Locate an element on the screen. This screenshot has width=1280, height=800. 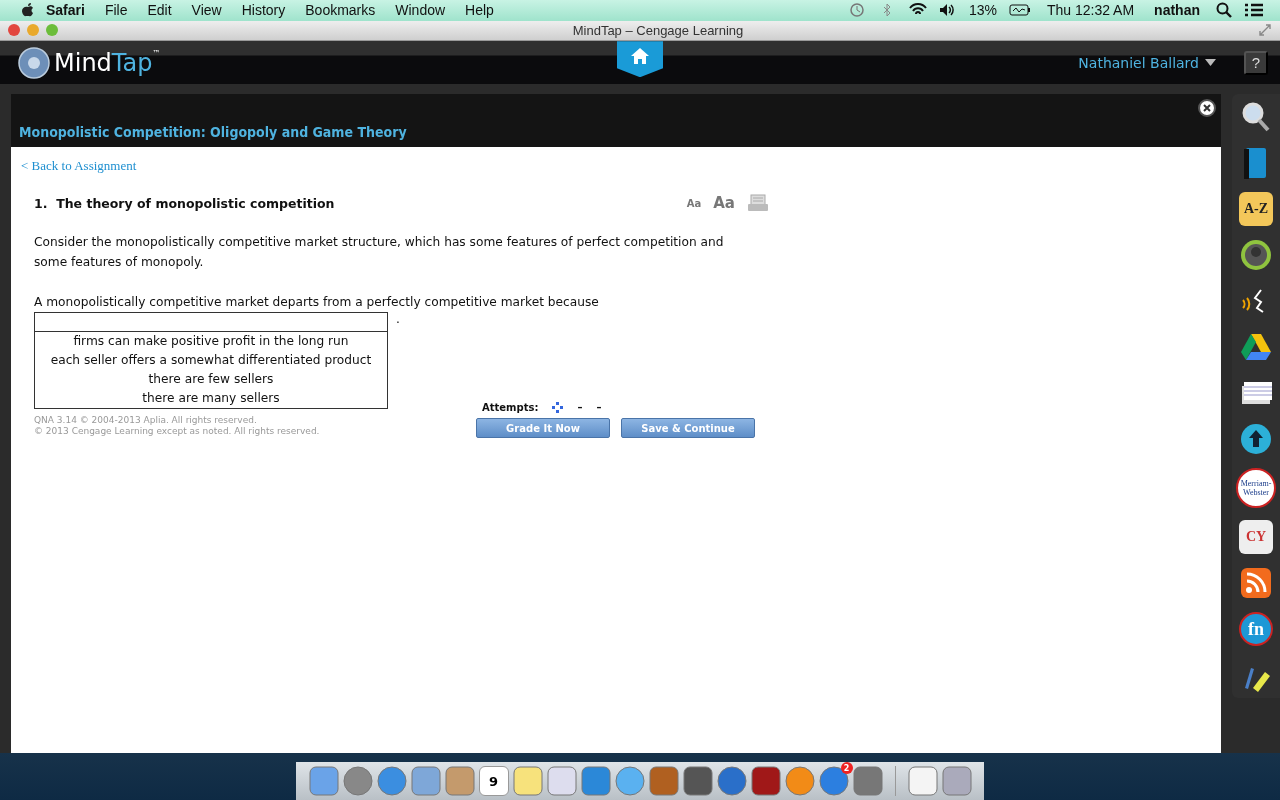
menu-item: File is located at coordinates (116, 10).